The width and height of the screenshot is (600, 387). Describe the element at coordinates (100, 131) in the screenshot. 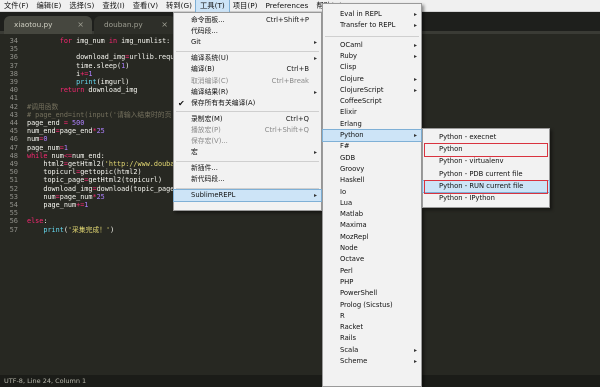

I see `code-token: 25` at that location.